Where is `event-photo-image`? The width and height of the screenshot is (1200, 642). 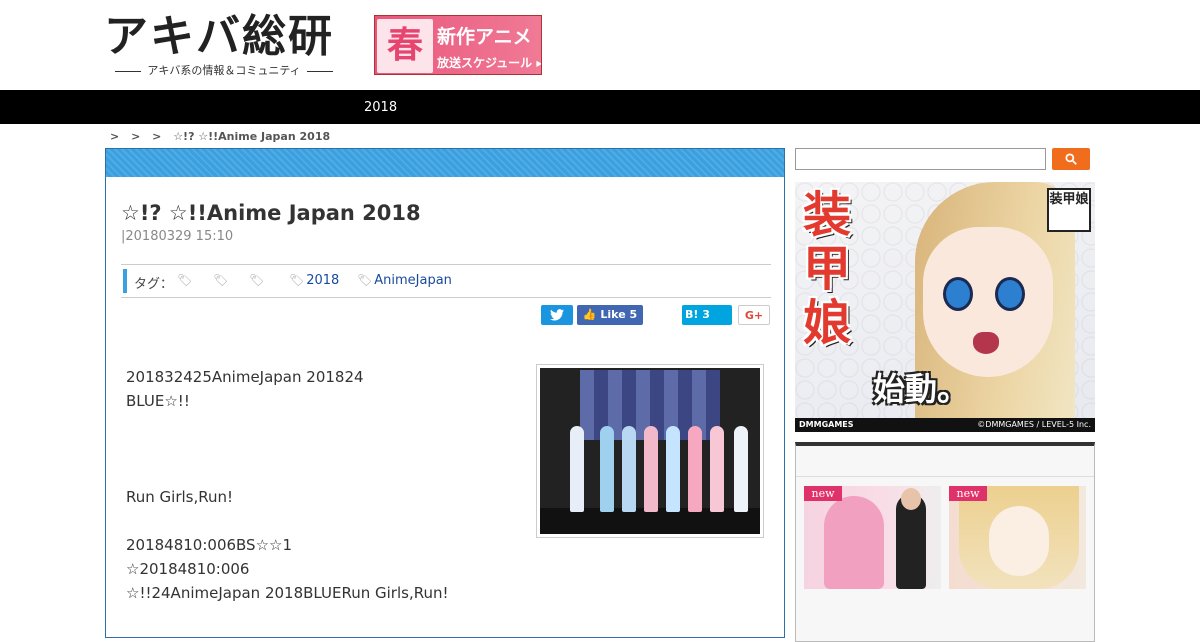
event-photo-image is located at coordinates (650, 451).